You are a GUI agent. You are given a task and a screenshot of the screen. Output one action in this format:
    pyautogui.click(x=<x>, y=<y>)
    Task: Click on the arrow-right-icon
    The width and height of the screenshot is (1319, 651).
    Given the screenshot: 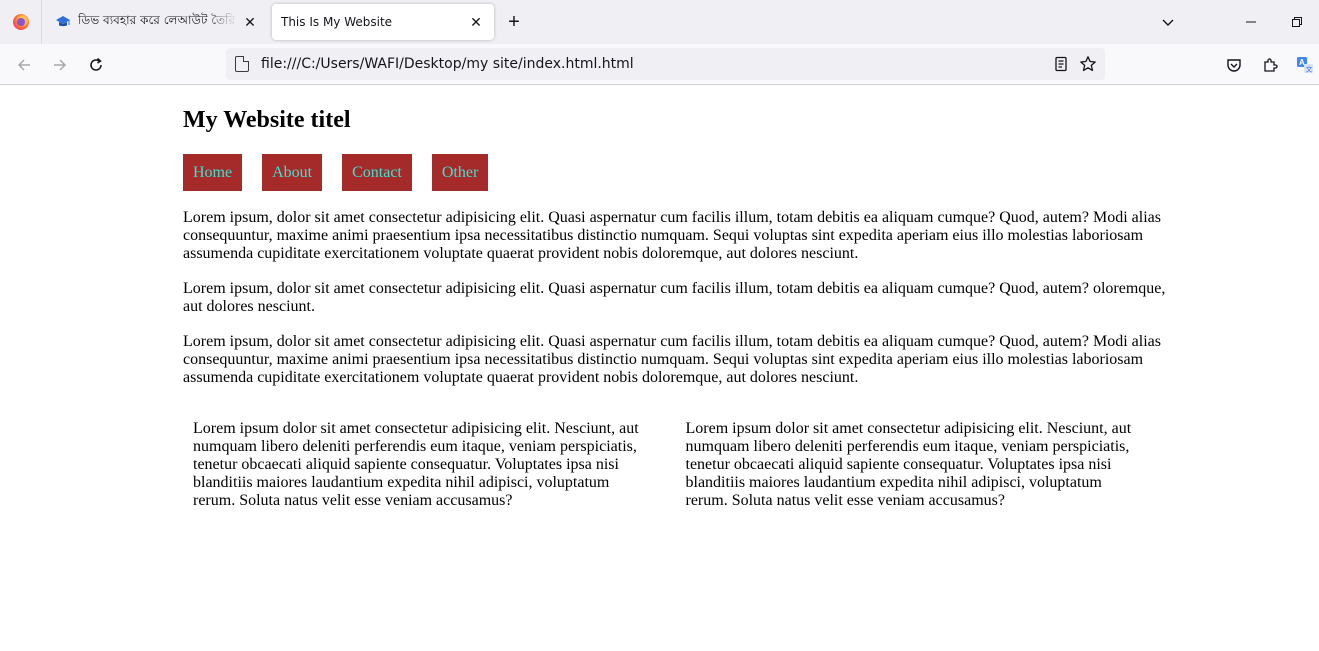 What is the action you would take?
    pyautogui.click(x=60, y=65)
    